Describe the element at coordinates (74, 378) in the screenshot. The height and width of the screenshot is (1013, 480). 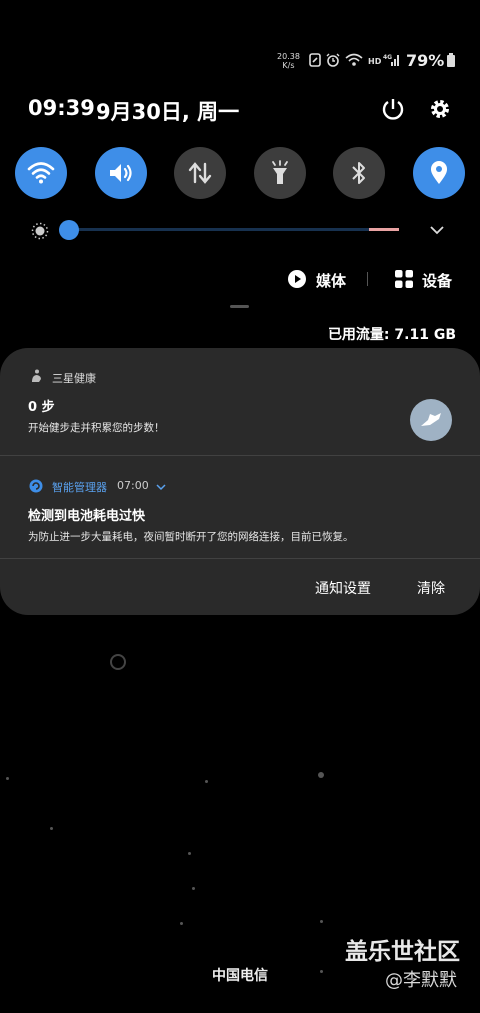
I see `notification-app-name: 三星健康` at that location.